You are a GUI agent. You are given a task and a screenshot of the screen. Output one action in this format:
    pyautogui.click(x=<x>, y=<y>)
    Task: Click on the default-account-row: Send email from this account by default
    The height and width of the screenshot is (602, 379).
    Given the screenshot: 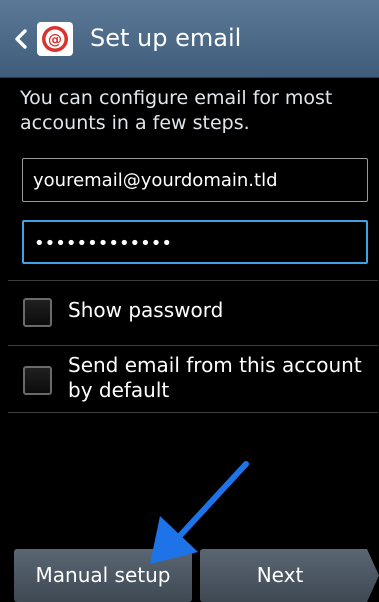 What is the action you would take?
    pyautogui.click(x=189, y=379)
    